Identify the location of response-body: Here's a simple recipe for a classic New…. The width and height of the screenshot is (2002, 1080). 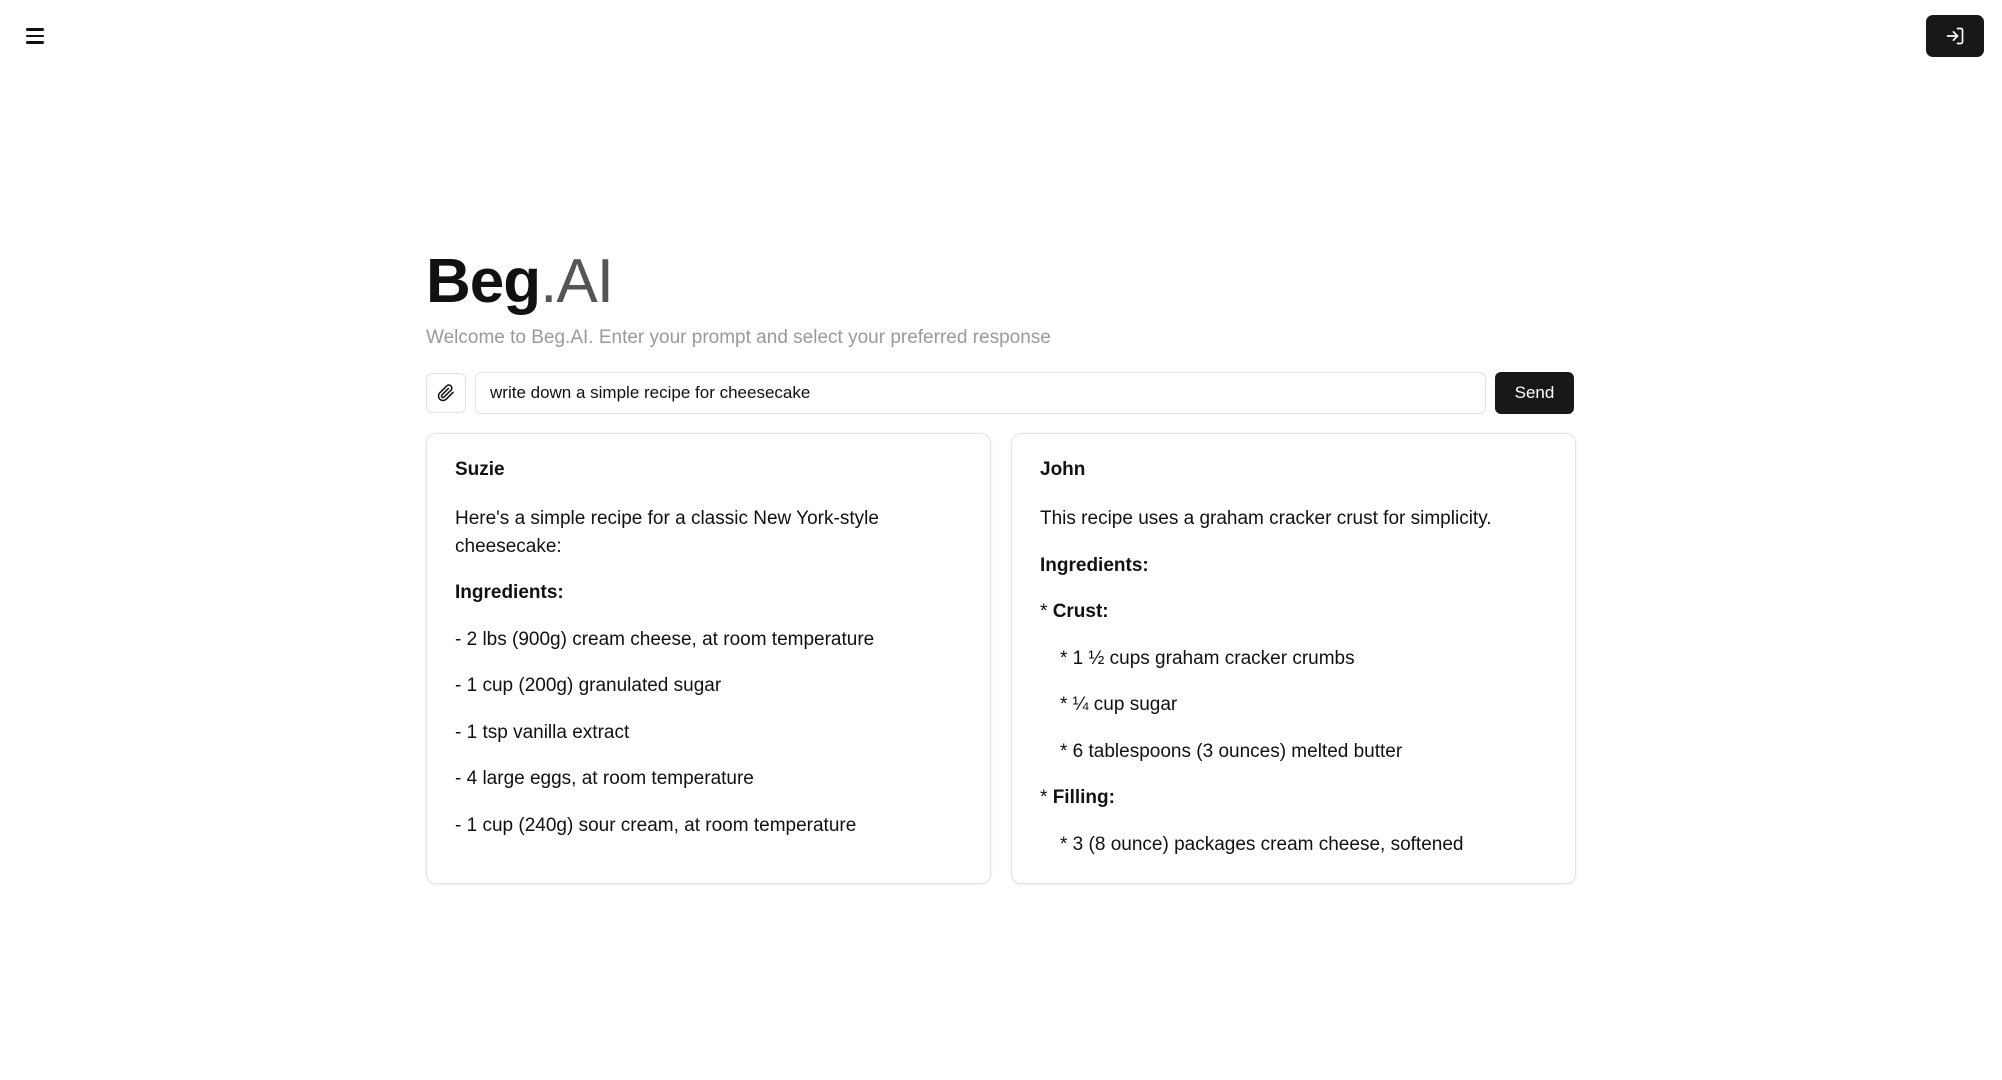
(708, 693).